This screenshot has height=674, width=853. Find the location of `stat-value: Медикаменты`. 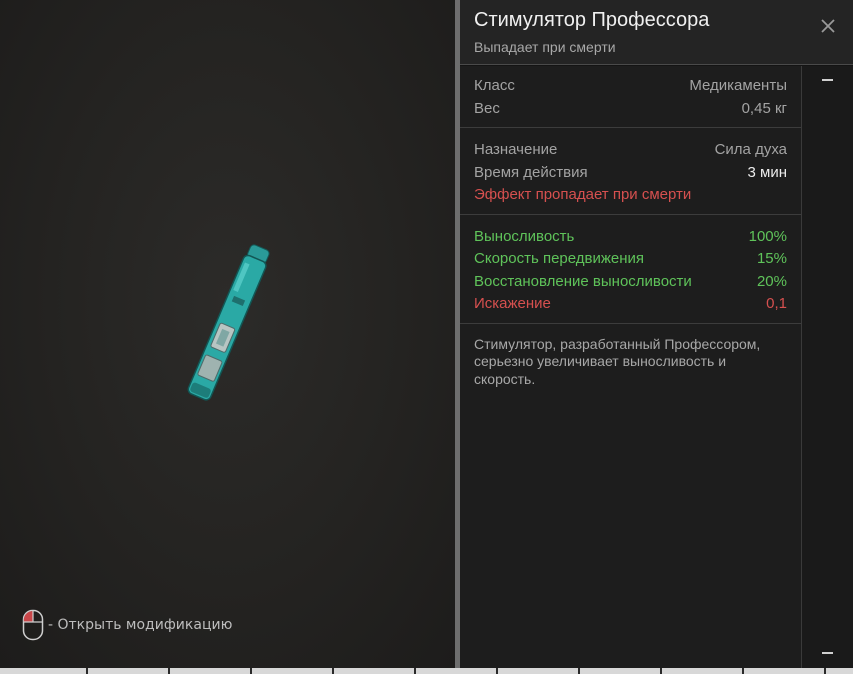

stat-value: Медикаменты is located at coordinates (738, 85).